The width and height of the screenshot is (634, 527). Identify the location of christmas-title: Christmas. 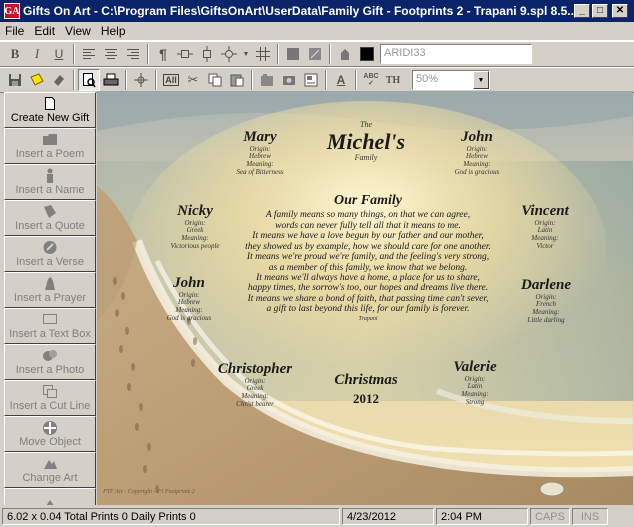
(366, 380).